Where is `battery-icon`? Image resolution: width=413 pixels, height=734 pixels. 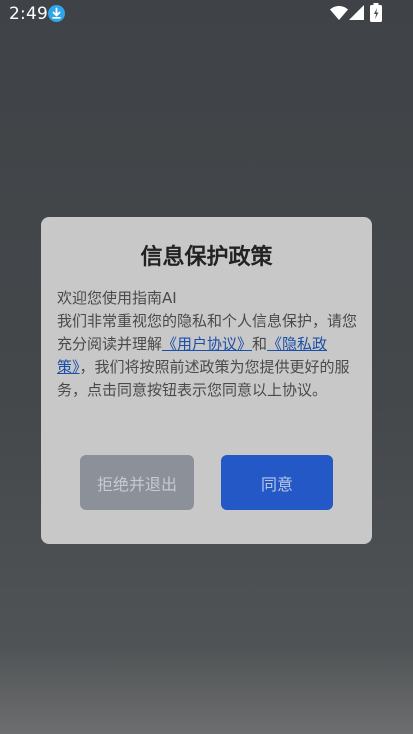 battery-icon is located at coordinates (376, 12).